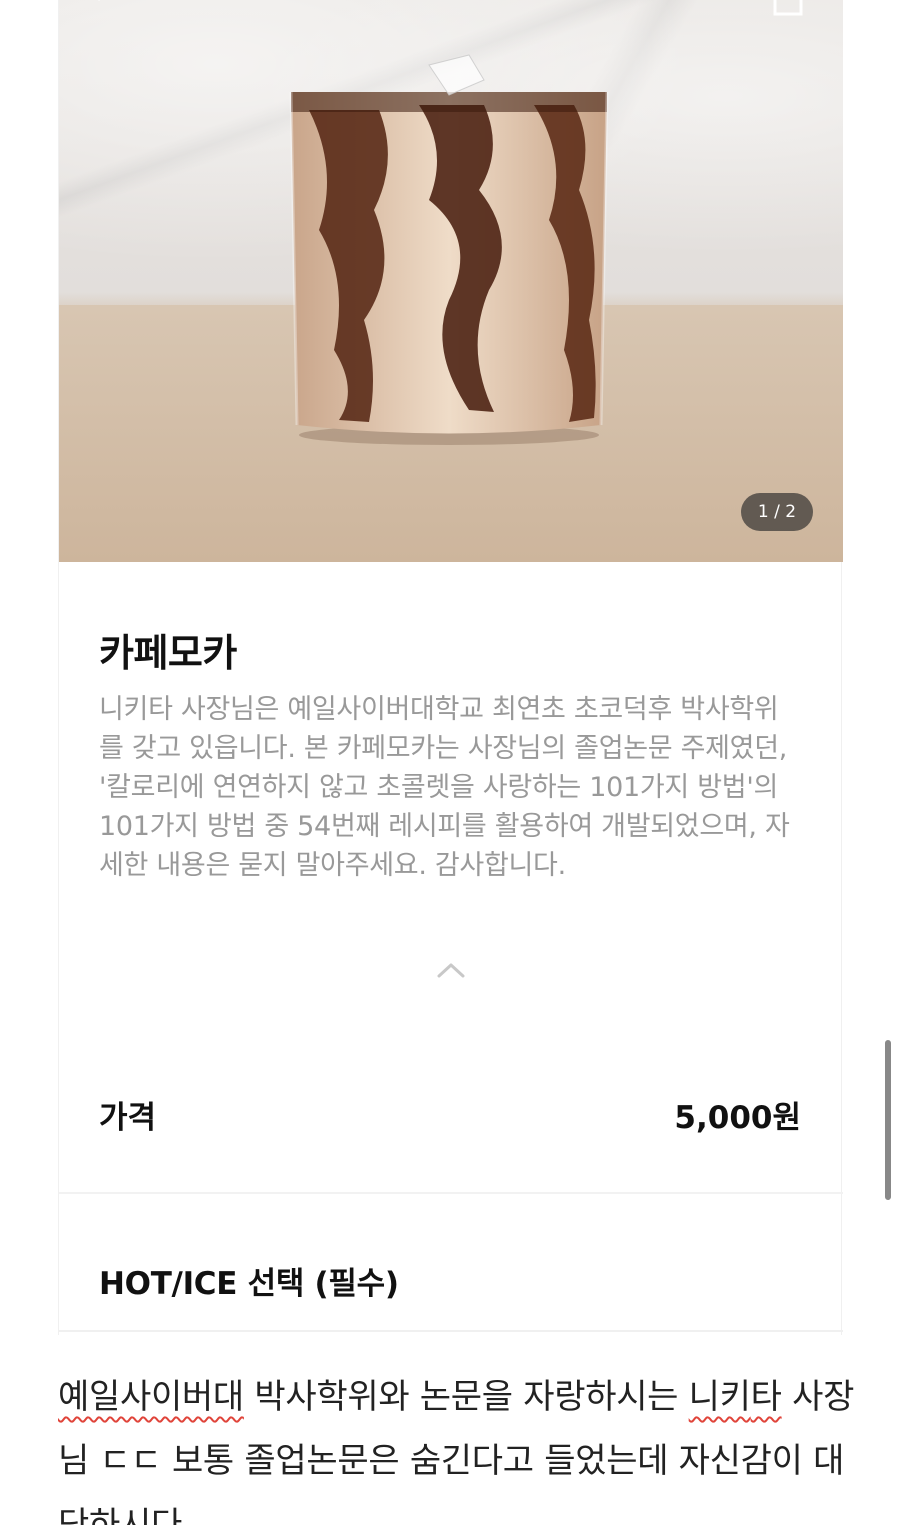 The height and width of the screenshot is (1525, 900). Describe the element at coordinates (888, 1120) in the screenshot. I see `scrollbar` at that location.